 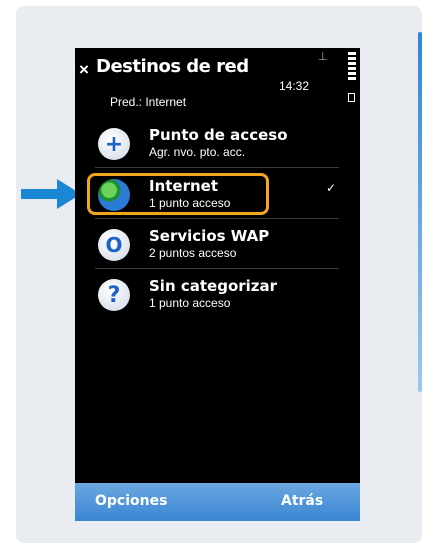 I want to click on default-destination-label: Pred.: Internet, so click(x=148, y=102).